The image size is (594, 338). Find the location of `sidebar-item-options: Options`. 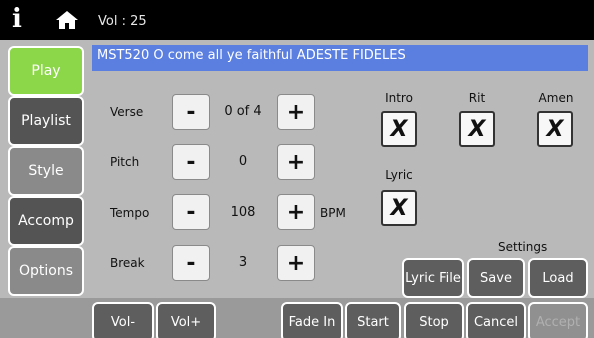

sidebar-item-options: Options is located at coordinates (46, 271).